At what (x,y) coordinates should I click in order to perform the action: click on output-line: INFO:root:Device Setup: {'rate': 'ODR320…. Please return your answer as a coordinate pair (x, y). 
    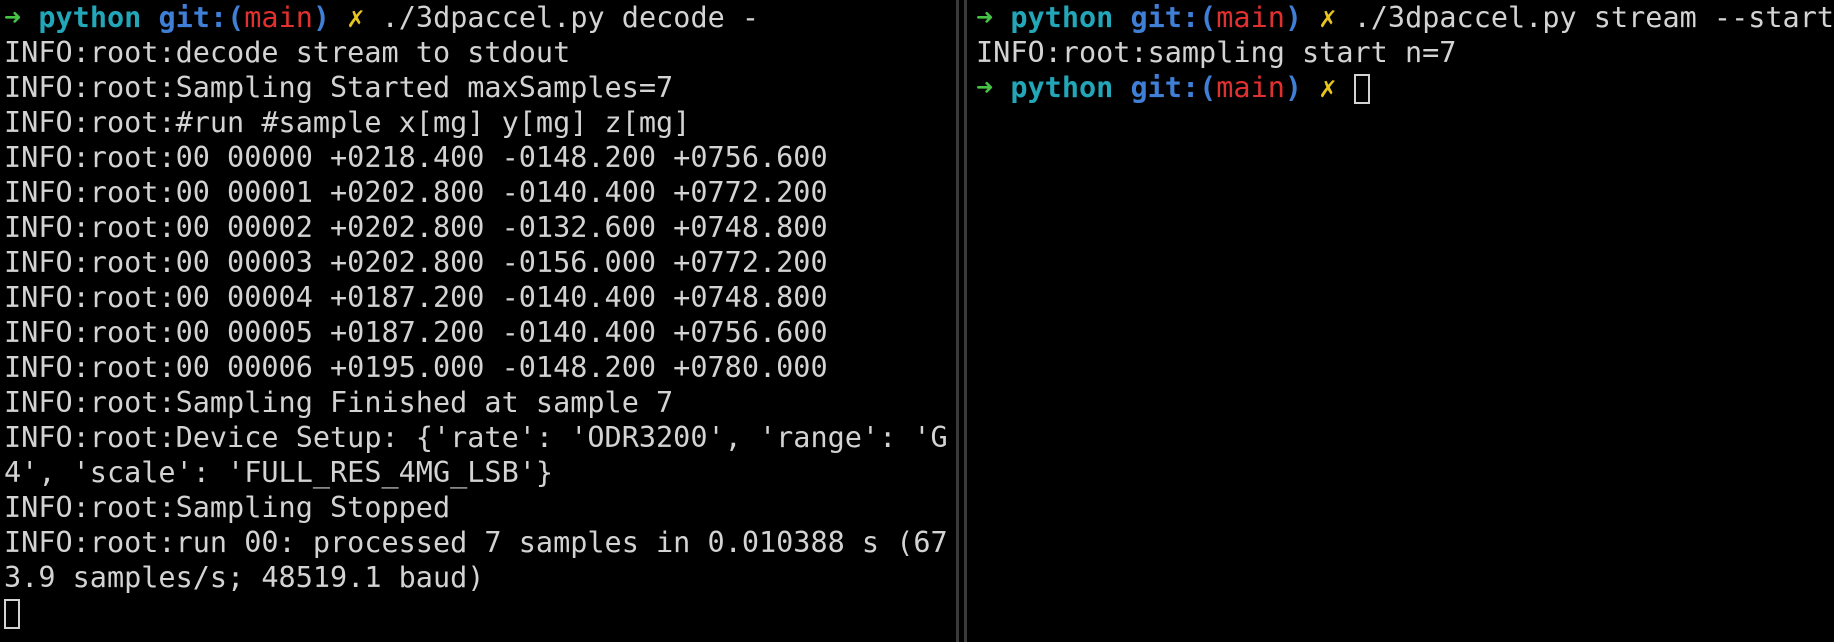
    Looking at the image, I should click on (476, 437).